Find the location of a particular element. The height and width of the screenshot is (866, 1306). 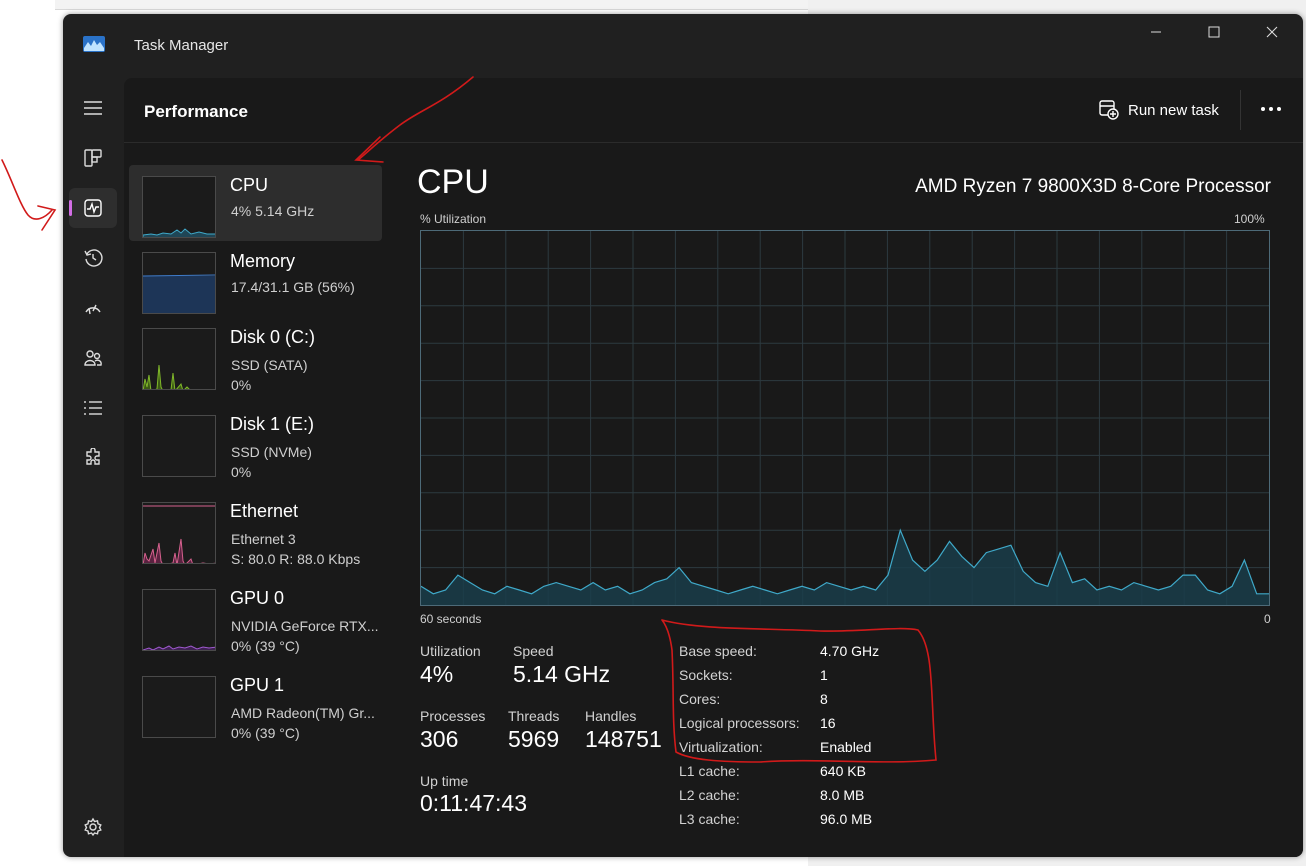

close-icon is located at coordinates (1272, 32).